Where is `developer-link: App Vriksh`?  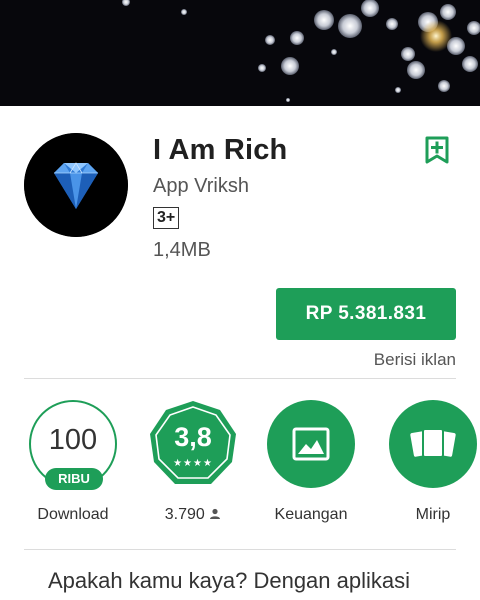 developer-link: App Vriksh is located at coordinates (201, 186).